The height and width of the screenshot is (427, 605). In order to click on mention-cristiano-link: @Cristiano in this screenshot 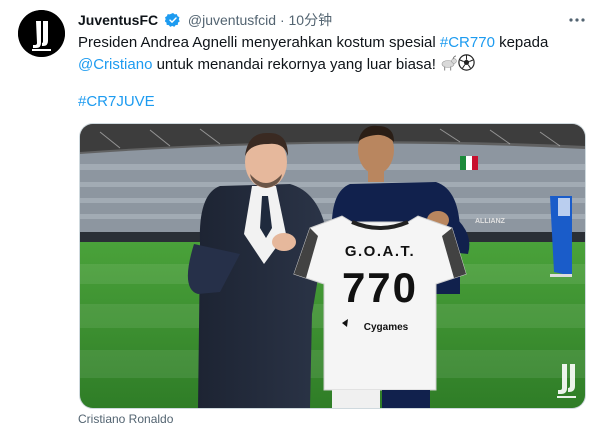, I will do `click(115, 64)`.